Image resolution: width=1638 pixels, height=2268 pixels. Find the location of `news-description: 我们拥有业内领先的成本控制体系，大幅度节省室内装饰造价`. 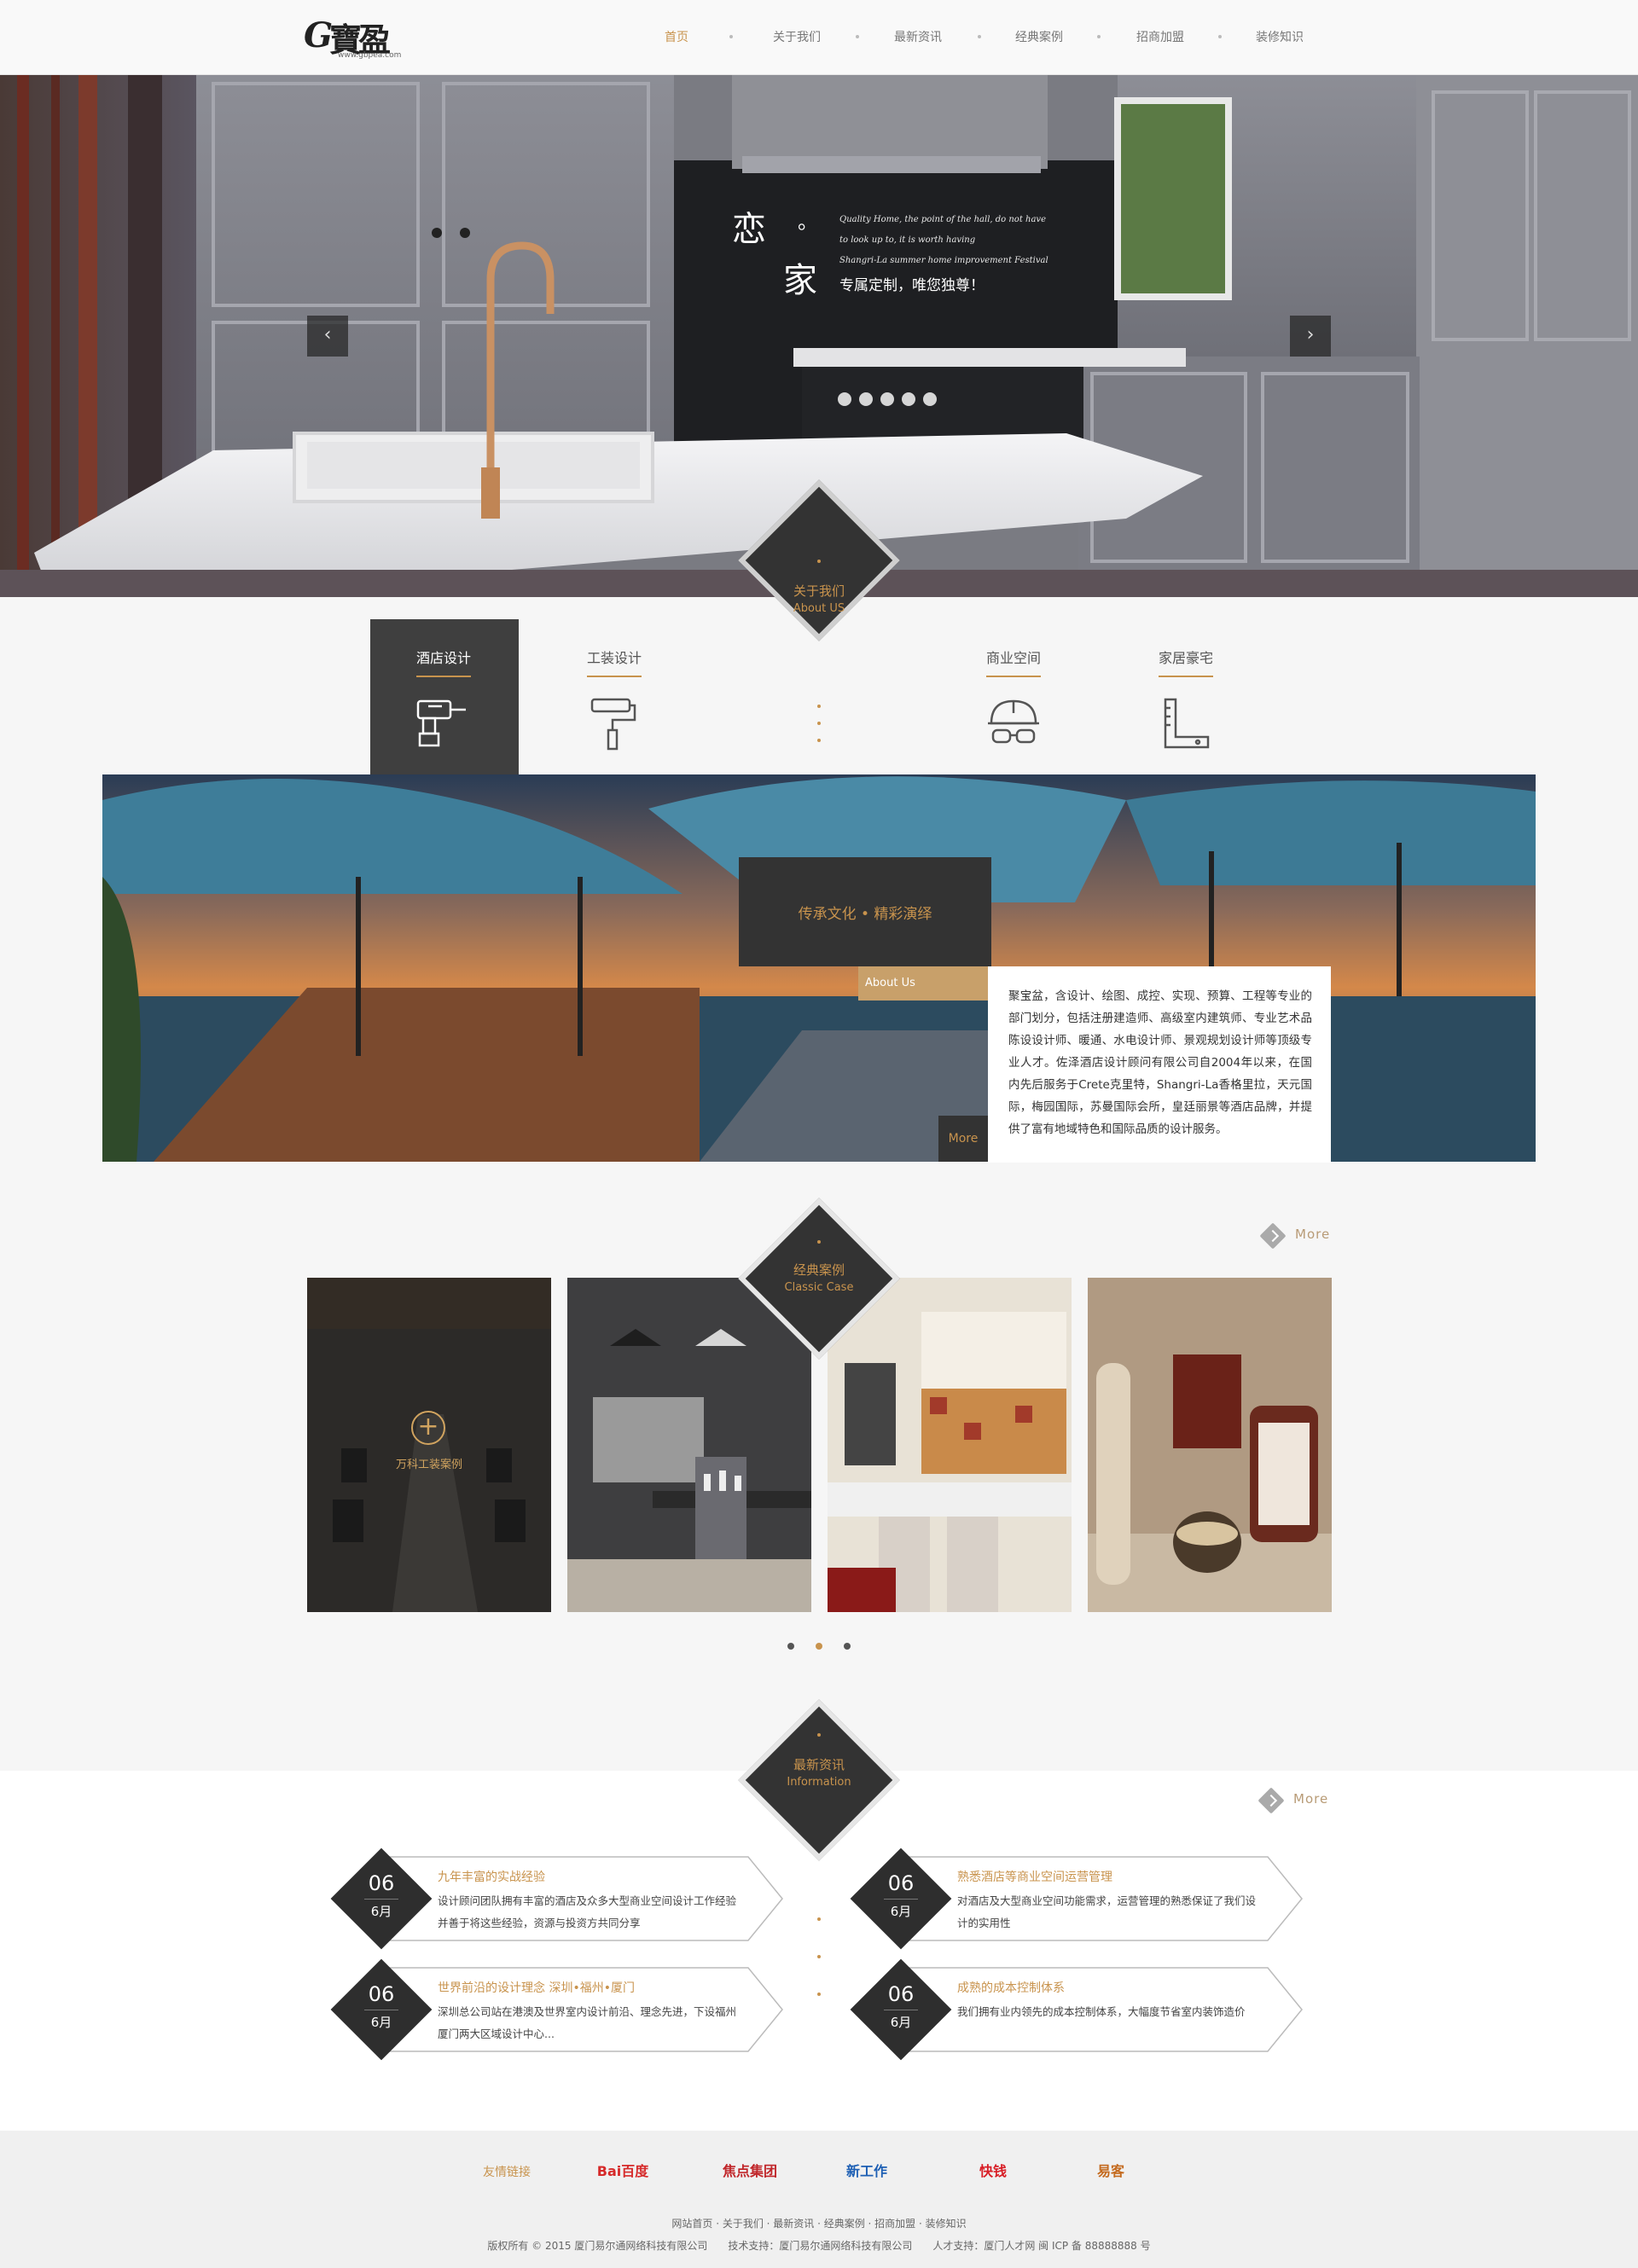

news-description: 我们拥有业内领先的成本控制体系，大幅度节省室内装饰造价 is located at coordinates (1101, 2011).